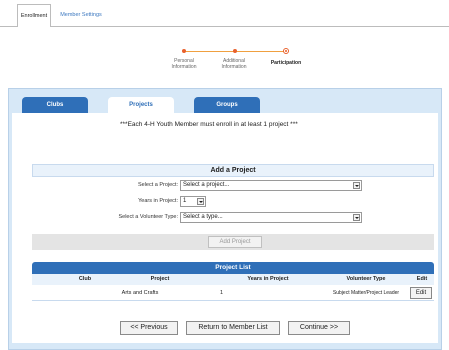  I want to click on column-club: Club, so click(85, 279).